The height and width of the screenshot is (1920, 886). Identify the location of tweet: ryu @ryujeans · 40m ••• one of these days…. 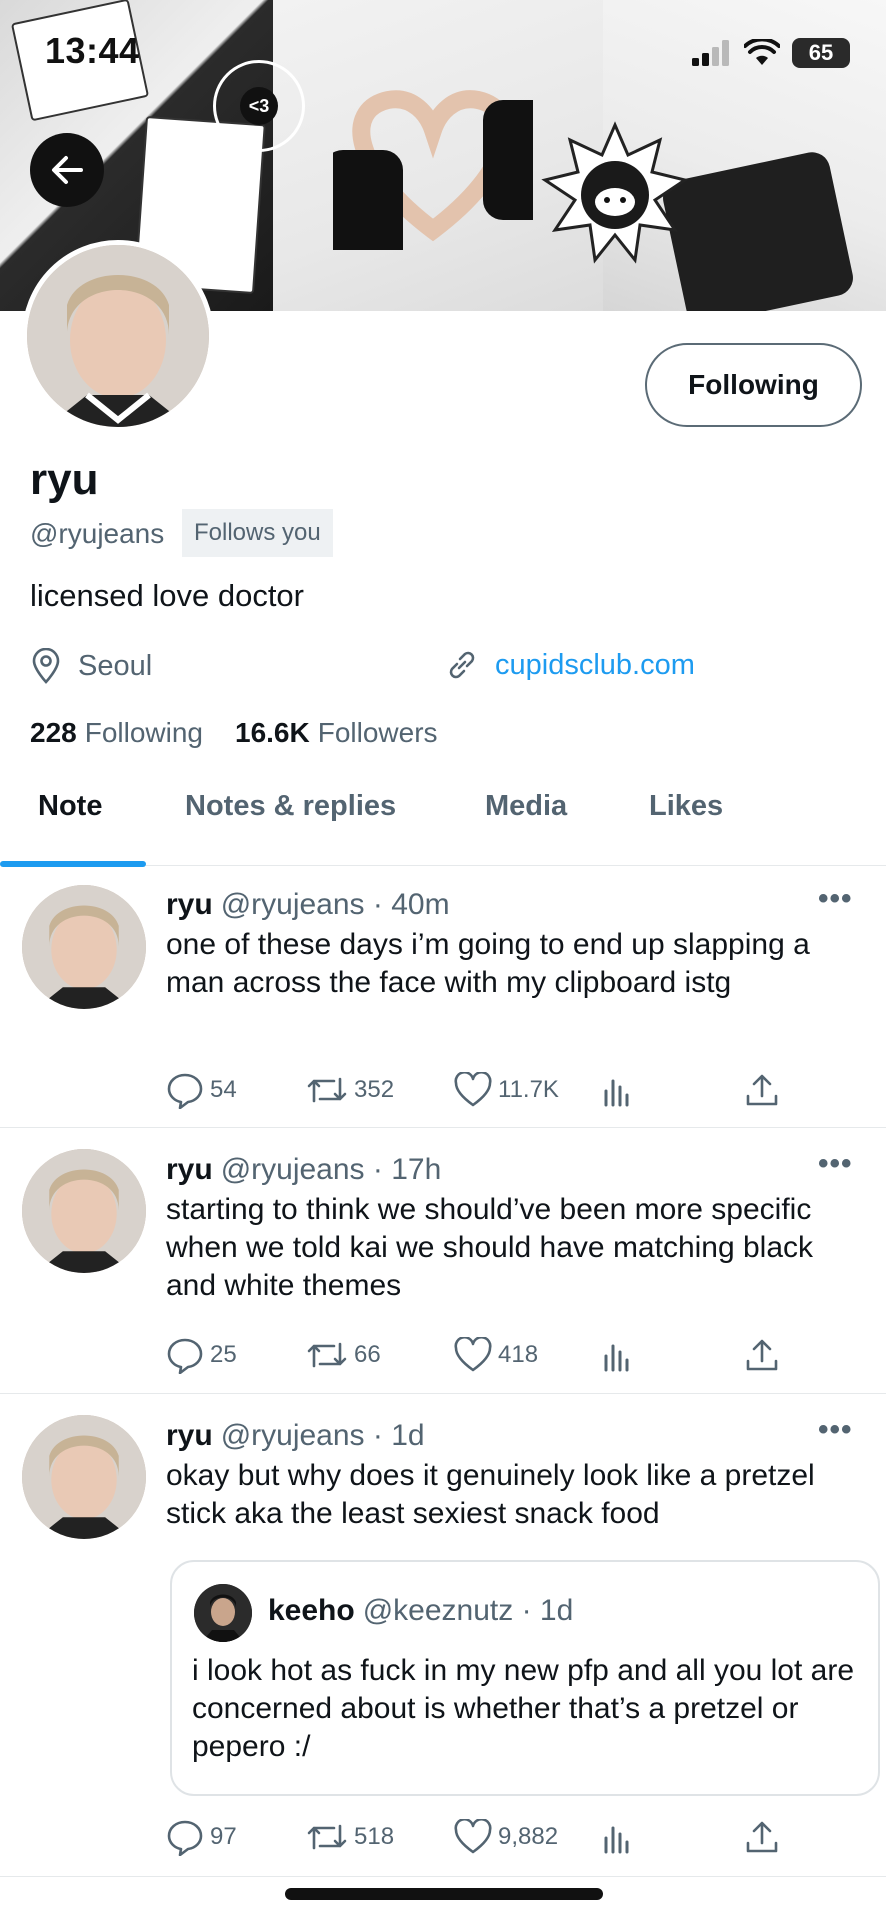
(443, 998).